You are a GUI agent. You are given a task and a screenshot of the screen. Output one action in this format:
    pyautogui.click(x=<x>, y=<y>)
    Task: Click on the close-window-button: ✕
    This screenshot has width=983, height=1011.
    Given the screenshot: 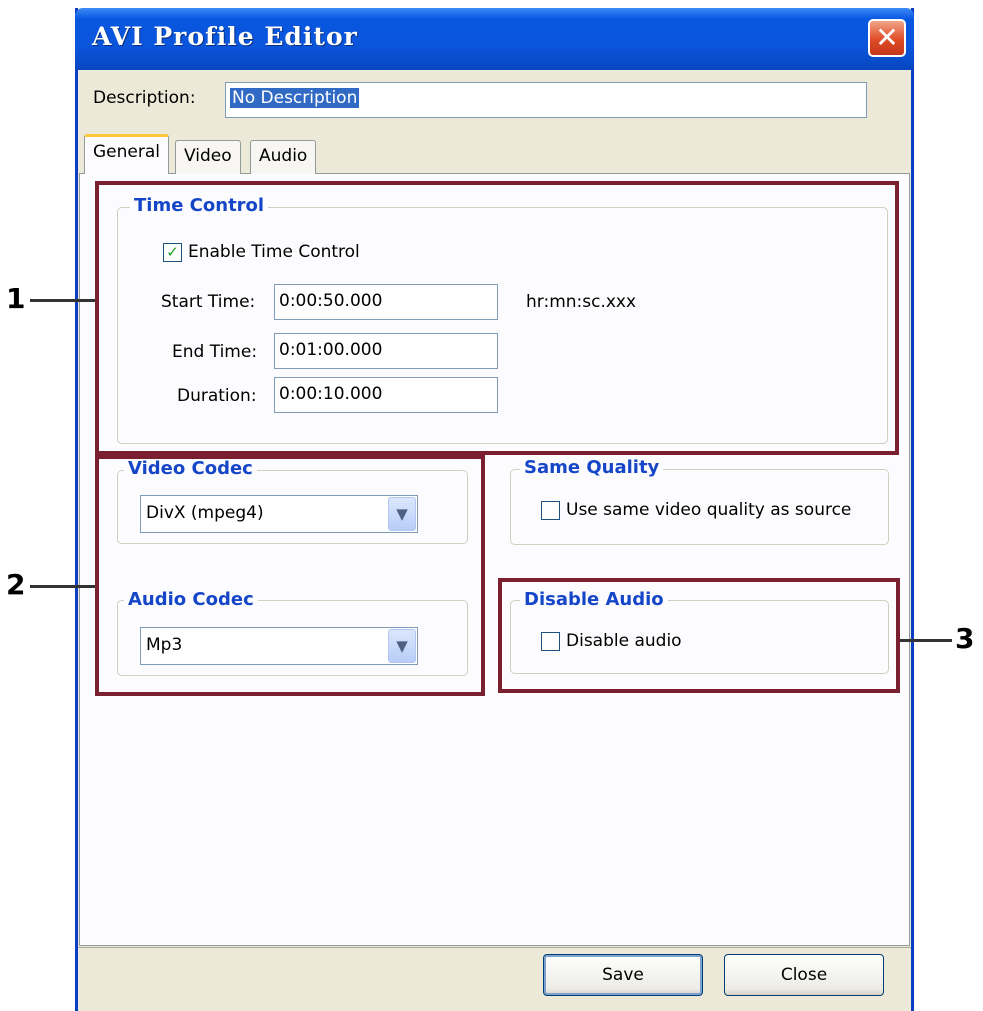 What is the action you would take?
    pyautogui.click(x=887, y=38)
    